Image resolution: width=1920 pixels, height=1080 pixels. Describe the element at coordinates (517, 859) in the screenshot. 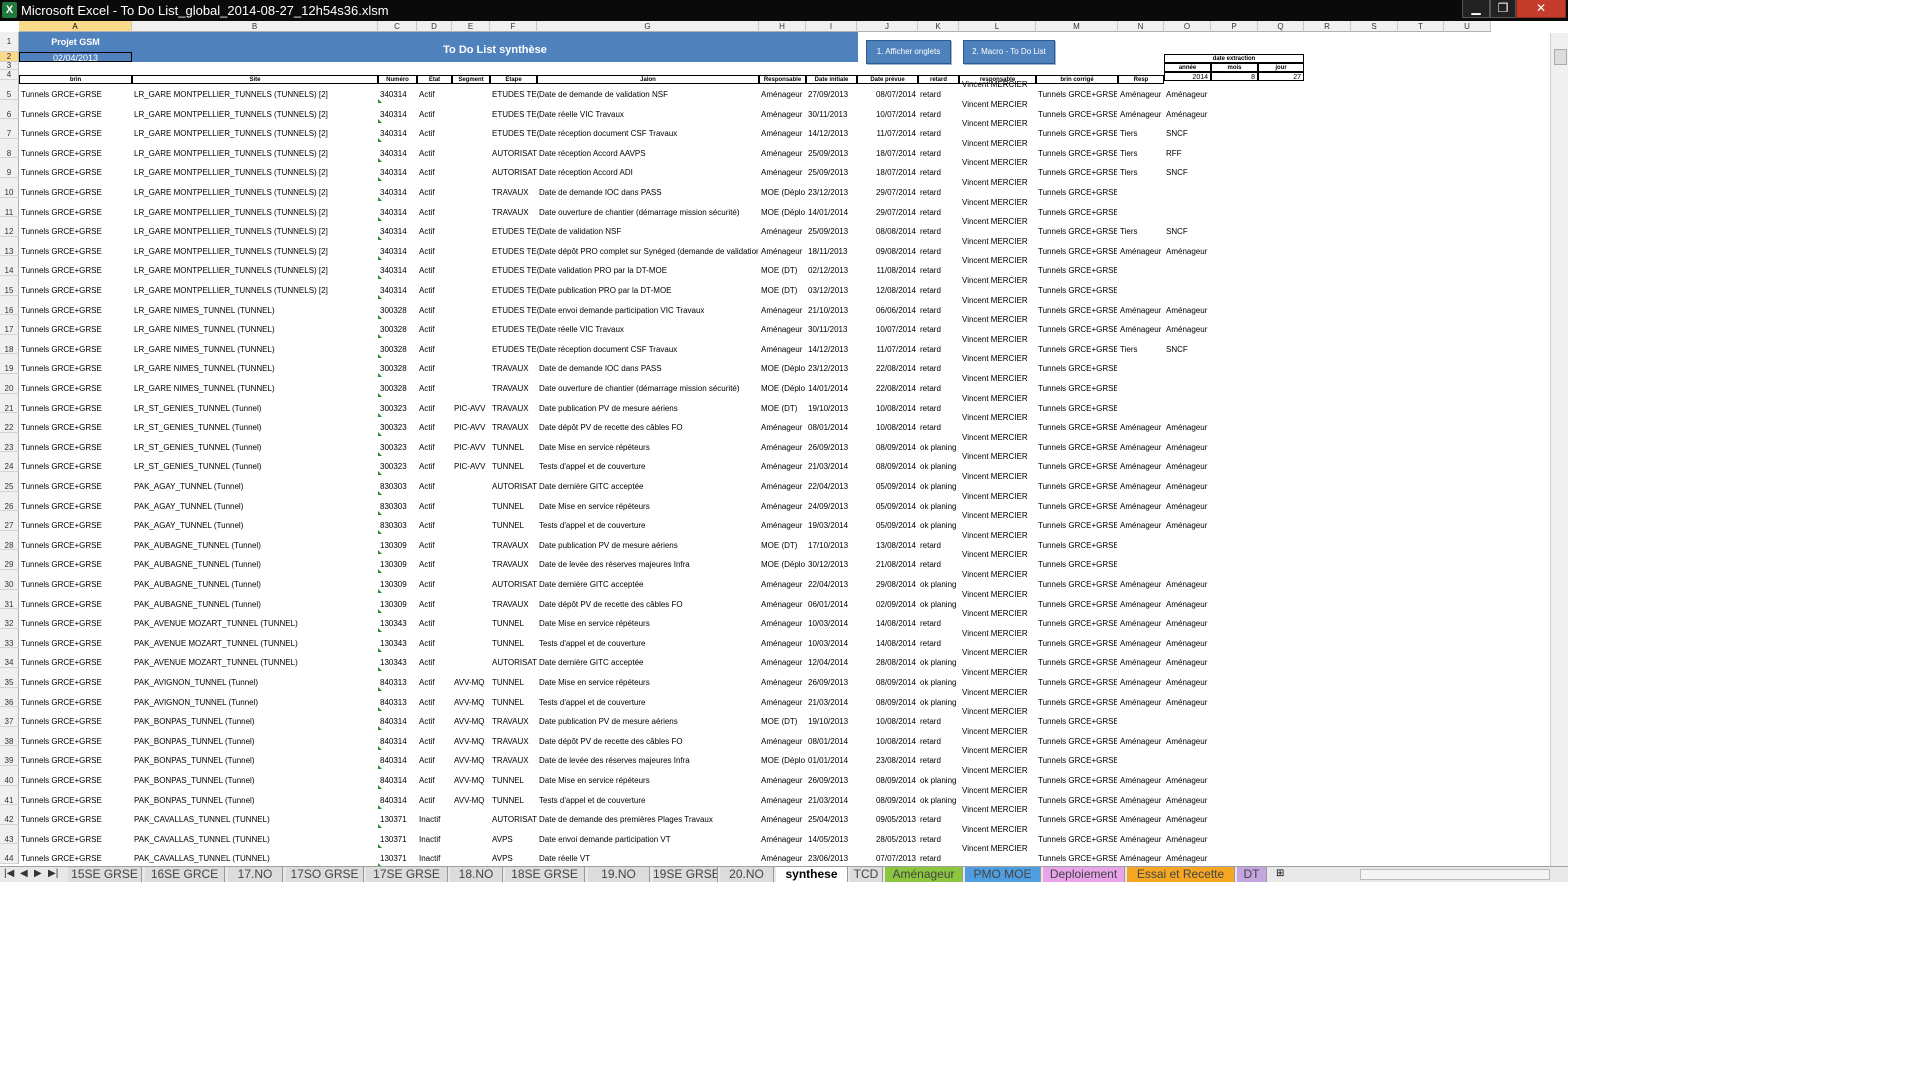

I see `table-cell: AVPS` at that location.